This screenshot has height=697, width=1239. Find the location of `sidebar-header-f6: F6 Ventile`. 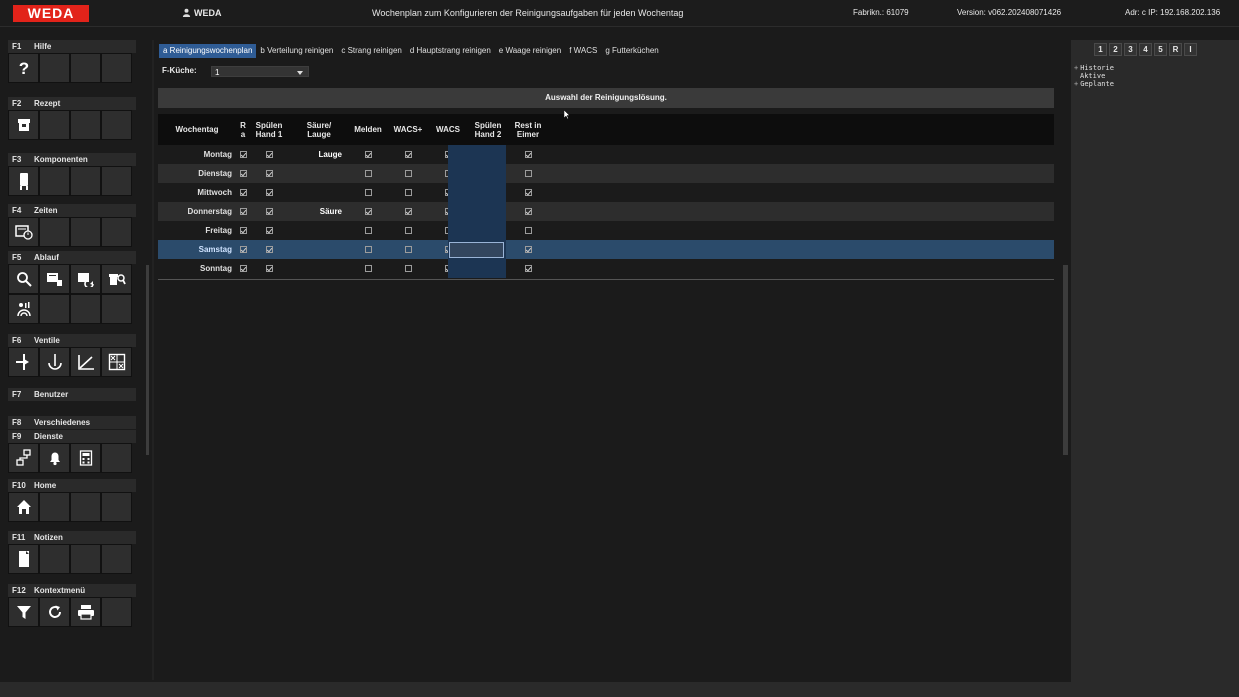

sidebar-header-f6: F6 Ventile is located at coordinates (72, 340).